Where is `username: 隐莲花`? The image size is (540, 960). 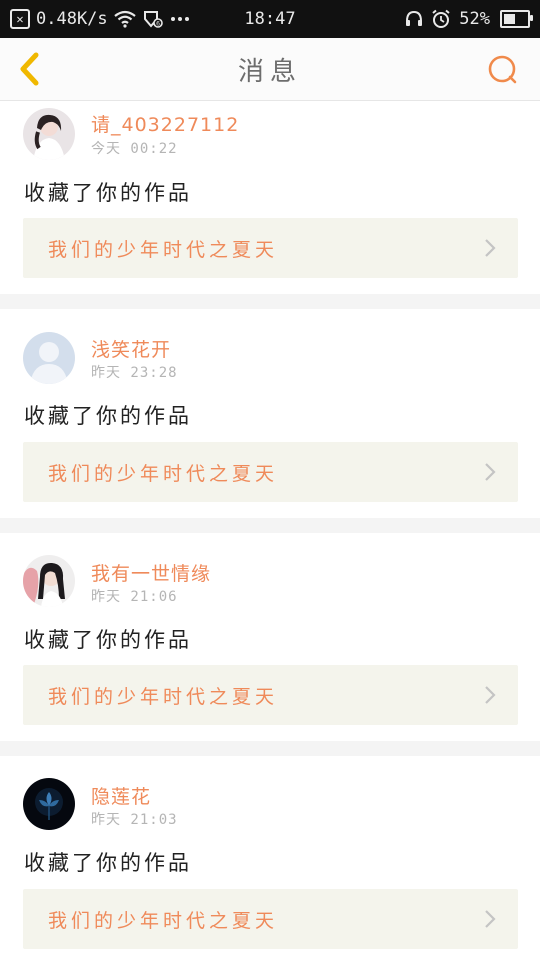 username: 隐莲花 is located at coordinates (121, 795).